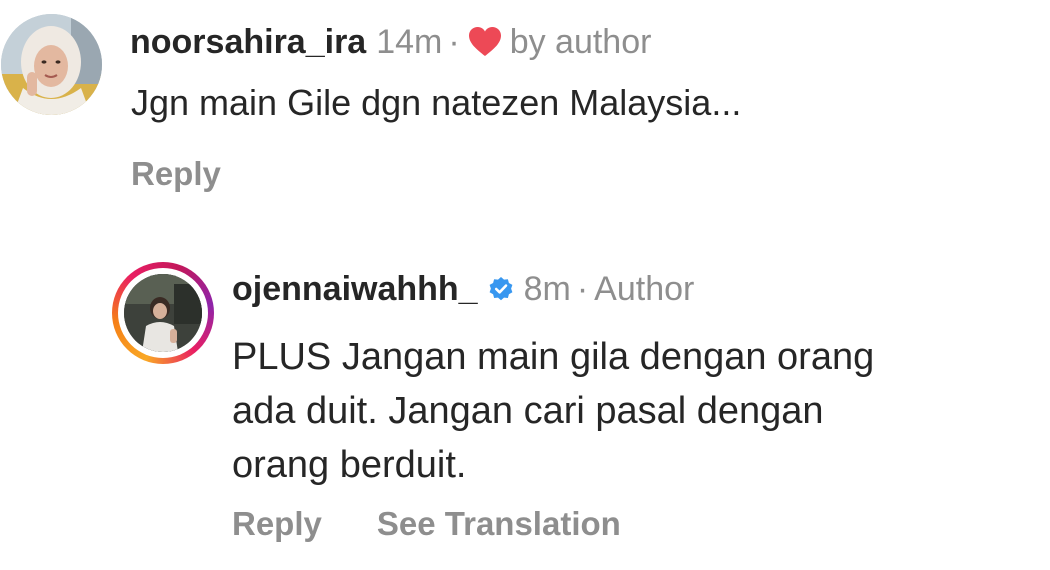 The width and height of the screenshot is (1050, 570). Describe the element at coordinates (644, 288) in the screenshot. I see `author-badge: Author` at that location.